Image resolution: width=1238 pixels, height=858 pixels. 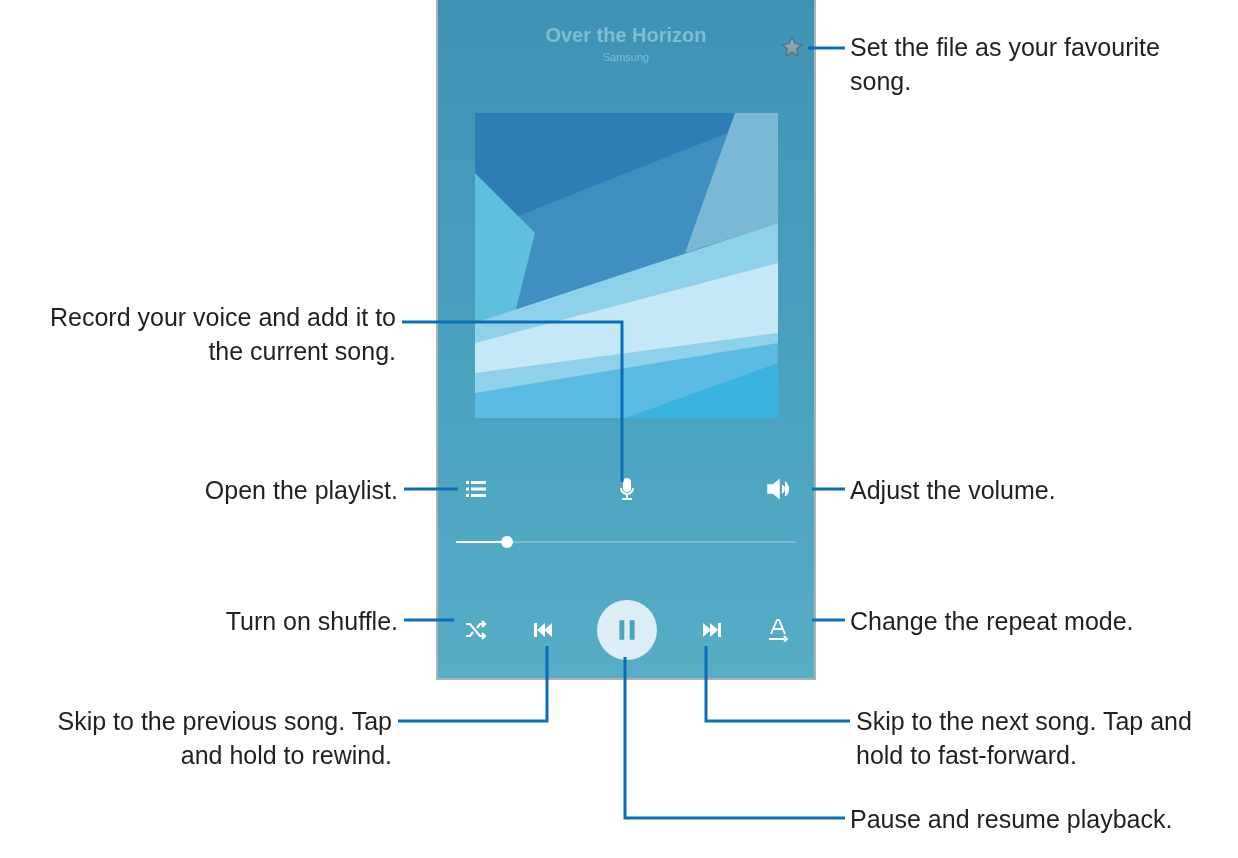 I want to click on callout-text: Skip to the next song. Tap and hold to fast-forward., so click(x=1024, y=738).